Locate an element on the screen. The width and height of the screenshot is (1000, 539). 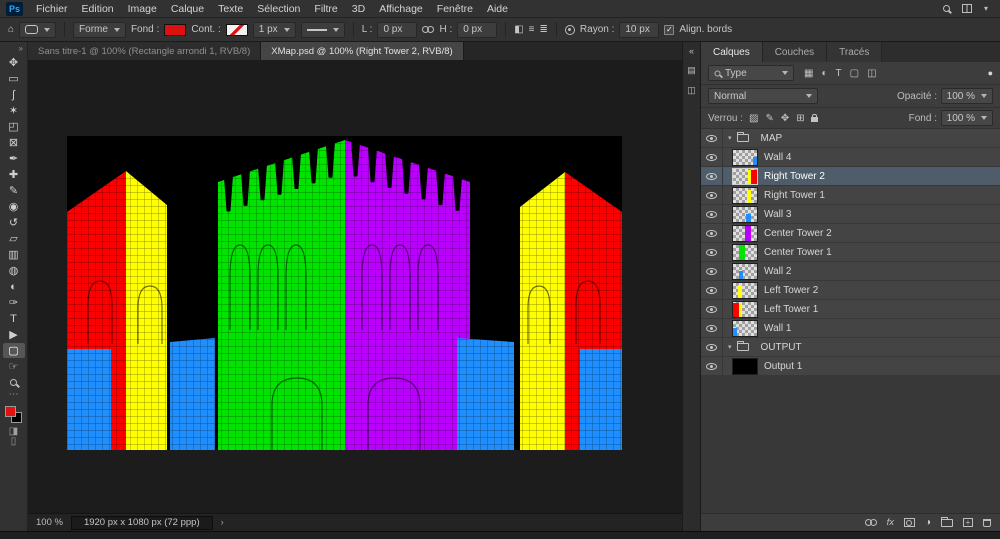
path-selection-tool: ▶ is located at coordinates (14, 334).